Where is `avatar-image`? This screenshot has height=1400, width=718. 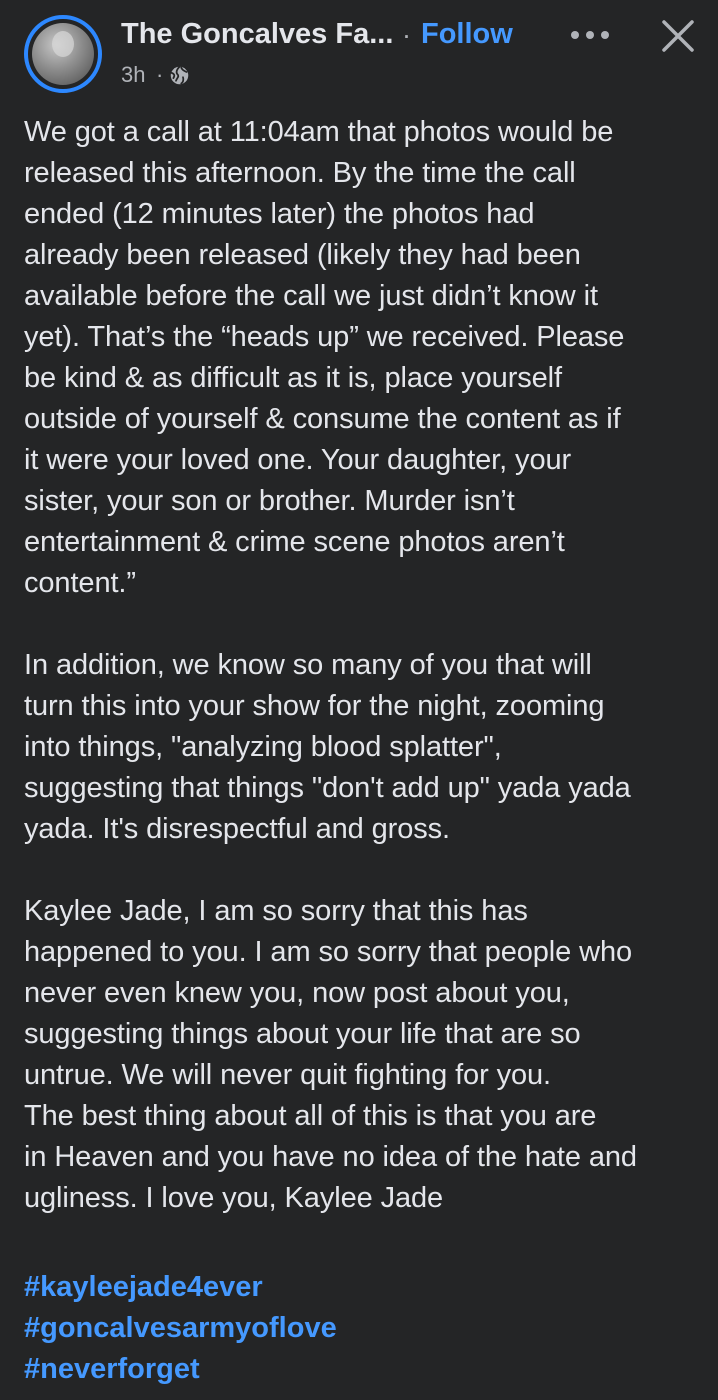
avatar-image is located at coordinates (63, 54).